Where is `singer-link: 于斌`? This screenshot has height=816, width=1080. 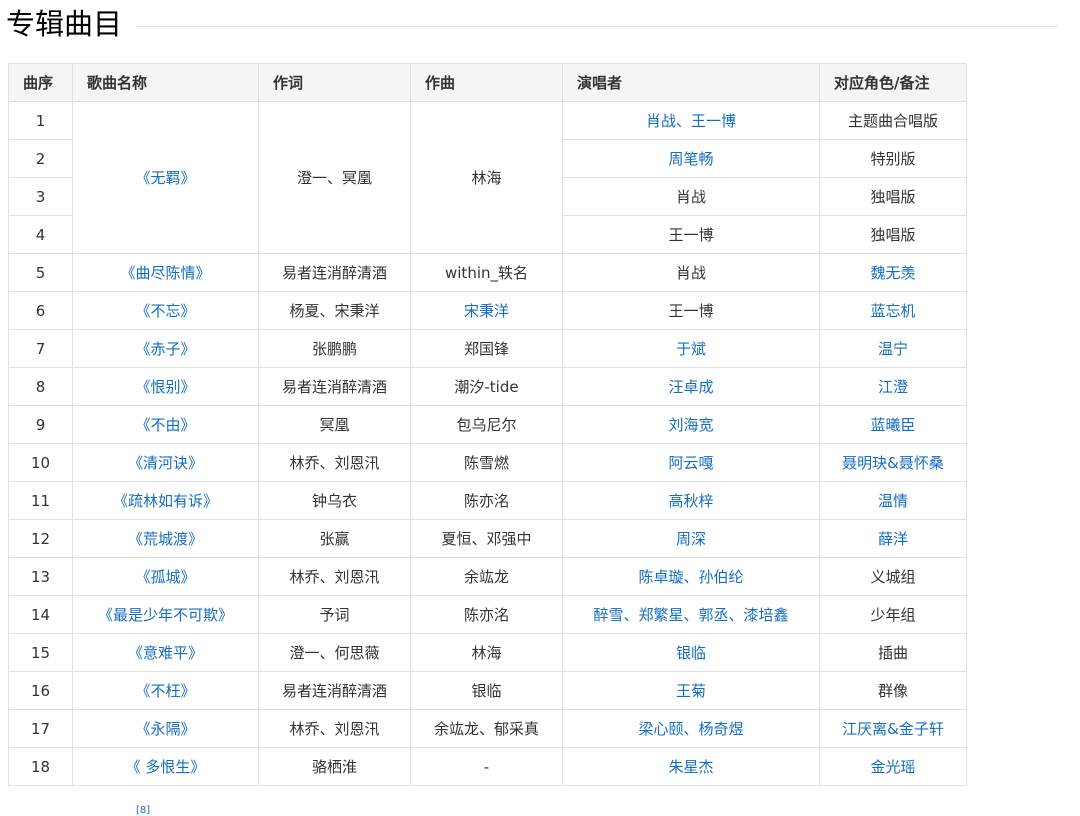 singer-link: 于斌 is located at coordinates (691, 348).